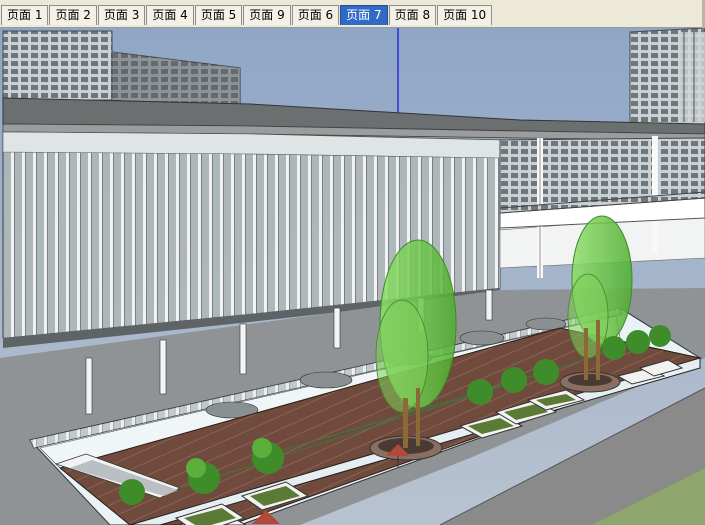 The height and width of the screenshot is (525, 705). Describe the element at coordinates (218, 15) in the screenshot. I see `scene-tab-5: 页面 5` at that location.